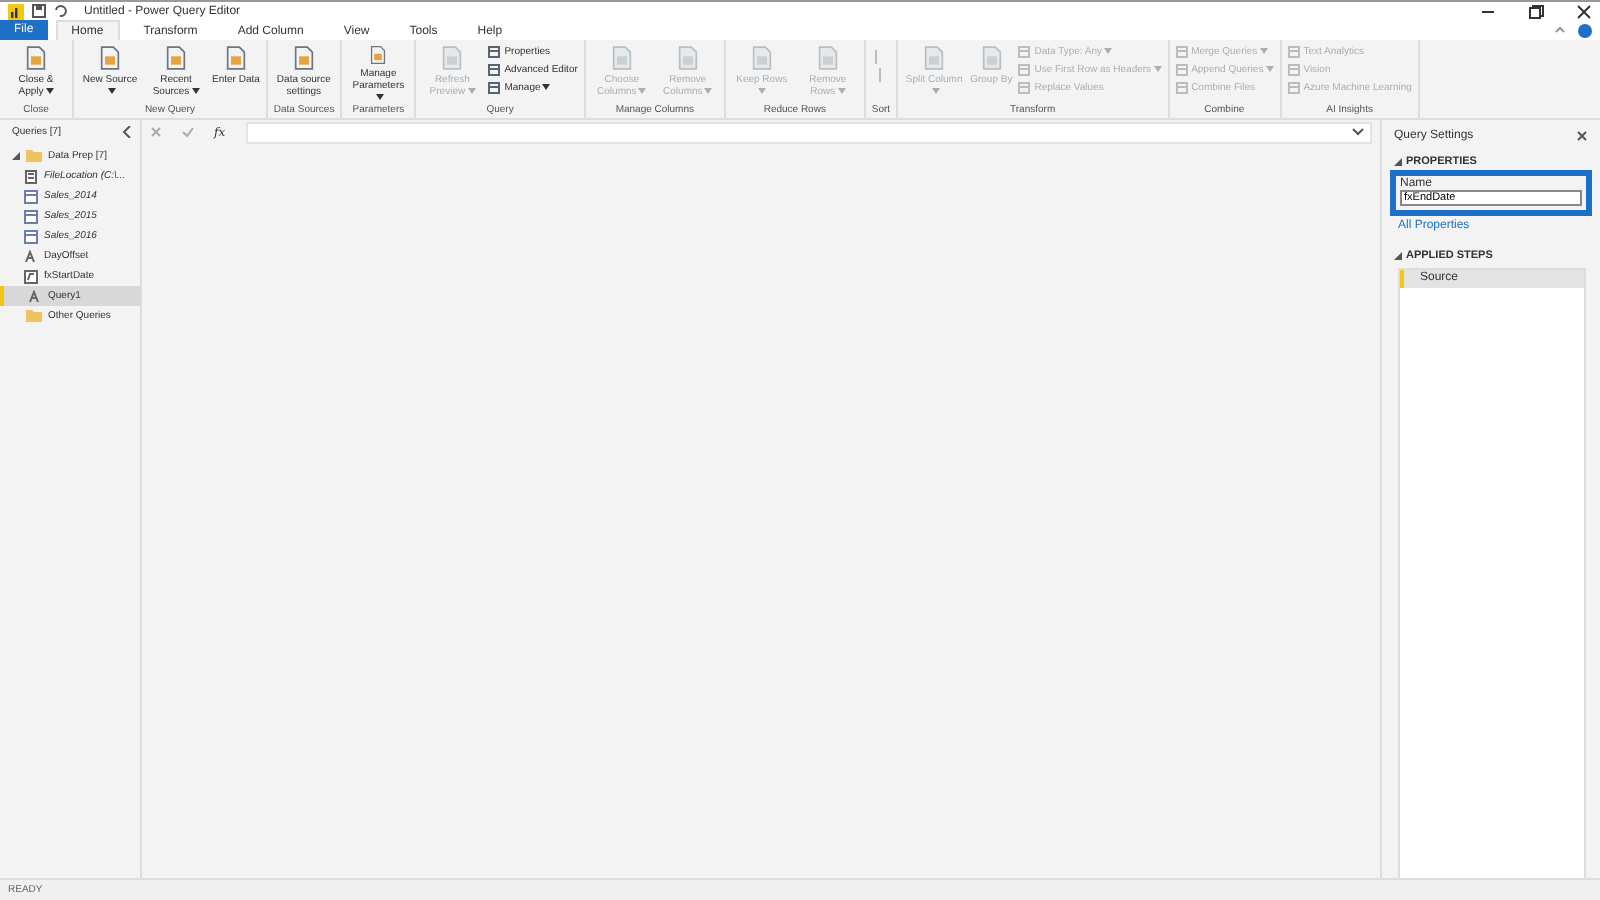 This screenshot has height=900, width=1600. I want to click on collapse-pane-icon, so click(127, 132).